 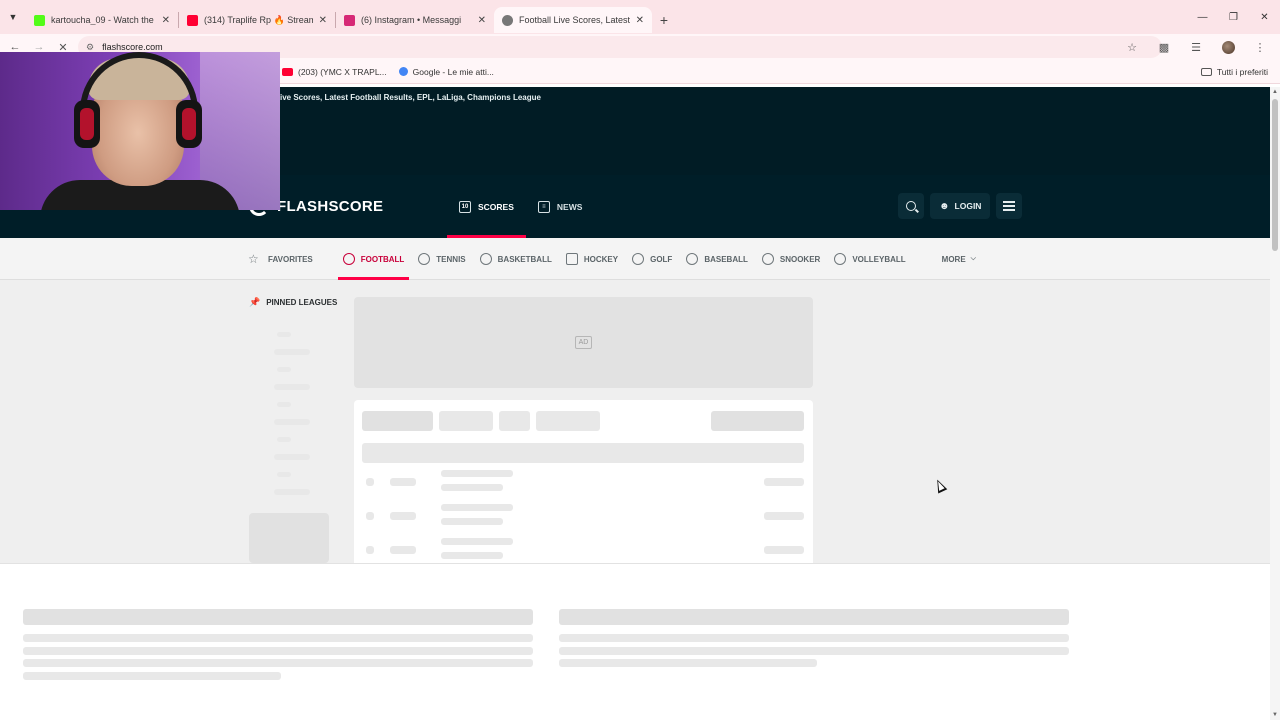 I want to click on hamburger-icon, so click(x=1009, y=206).